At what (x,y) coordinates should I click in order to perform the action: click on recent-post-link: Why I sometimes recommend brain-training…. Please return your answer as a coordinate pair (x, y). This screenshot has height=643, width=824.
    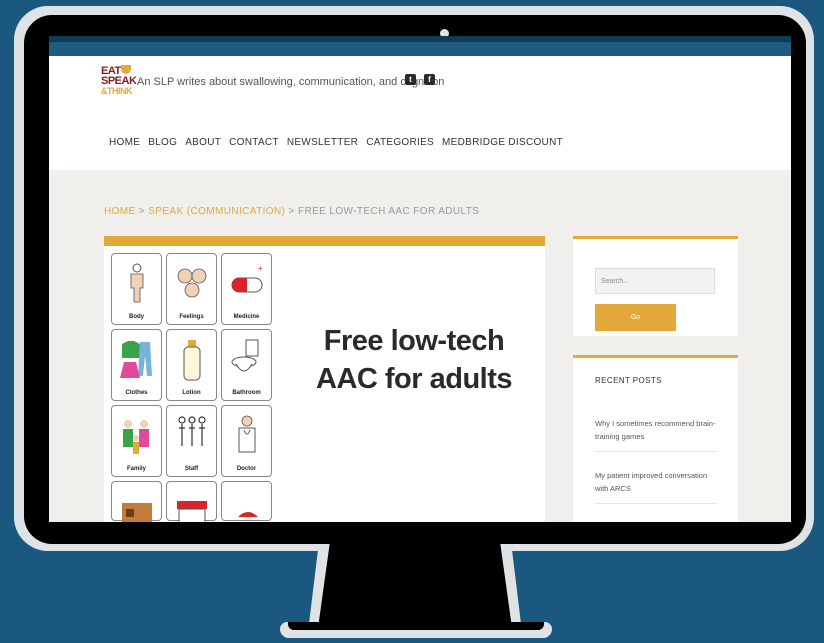
    Looking at the image, I should click on (656, 434).